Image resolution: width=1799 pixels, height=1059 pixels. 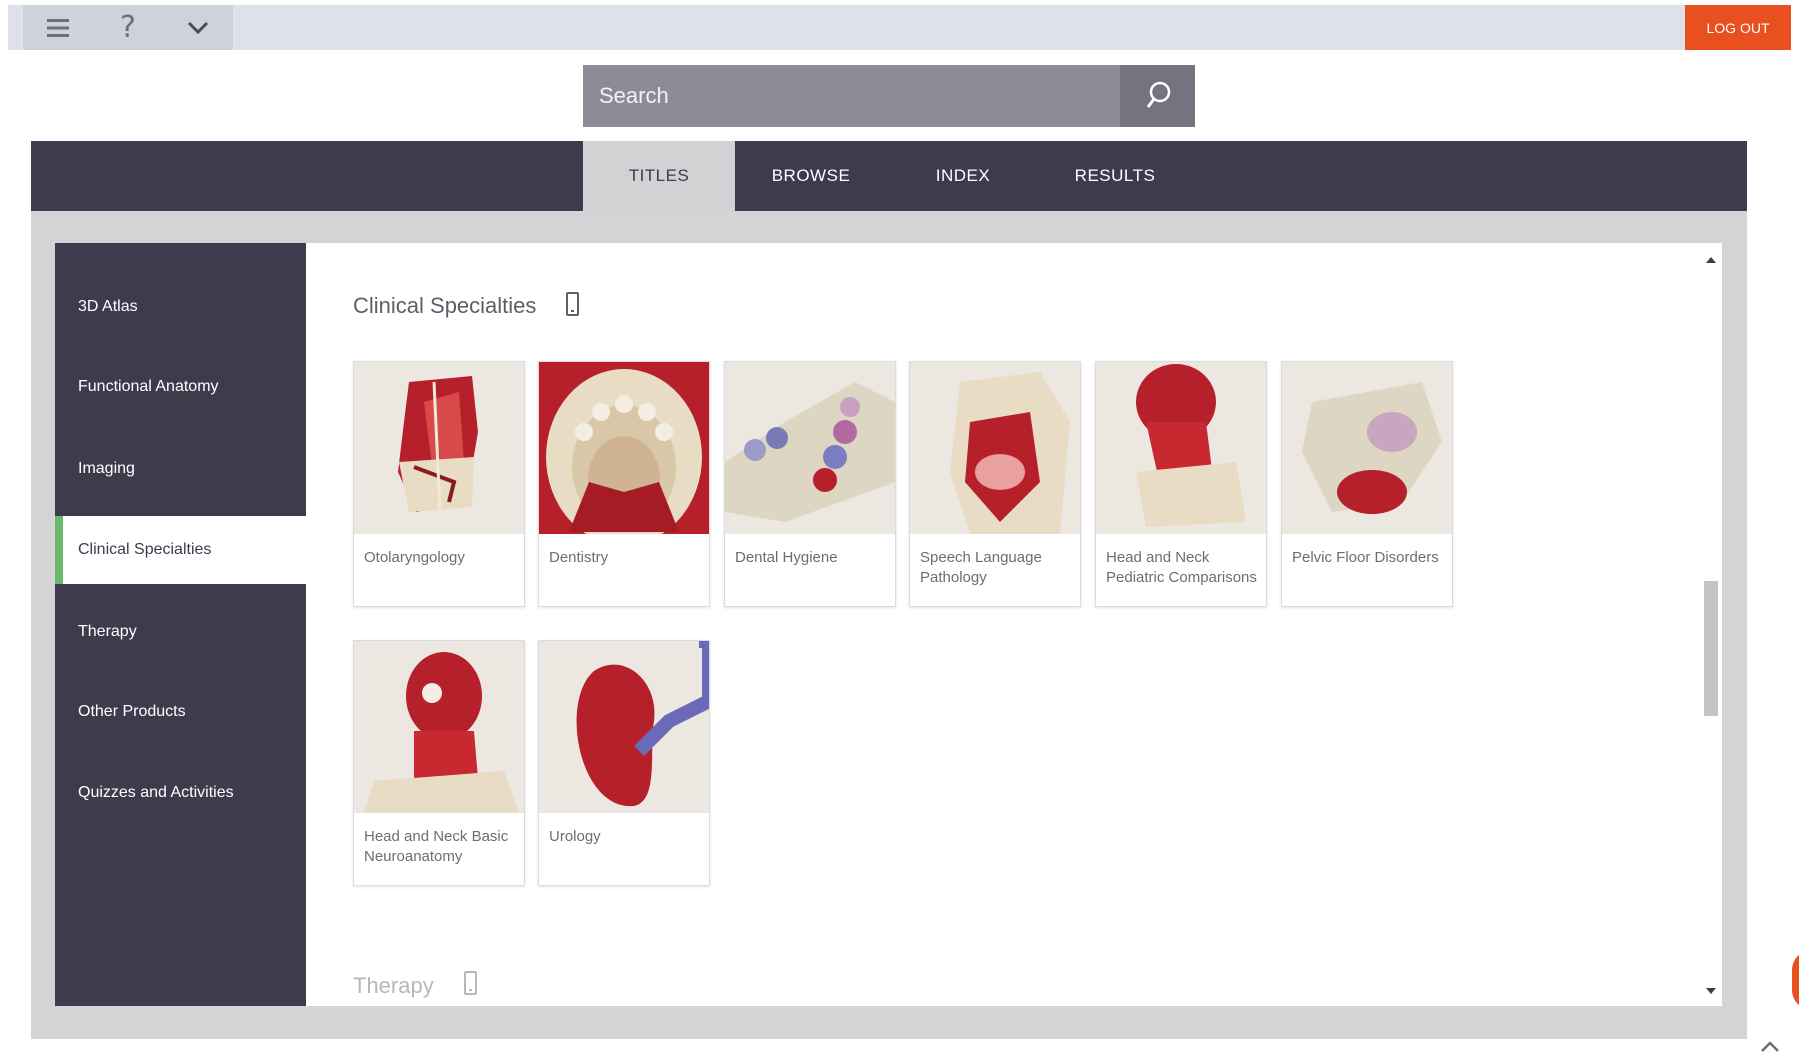 I want to click on search-button, so click(x=1157, y=96).